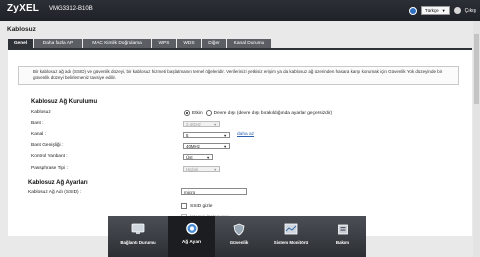  What do you see at coordinates (23, 8) in the screenshot?
I see `brand-logo: ZyXEL` at bounding box center [23, 8].